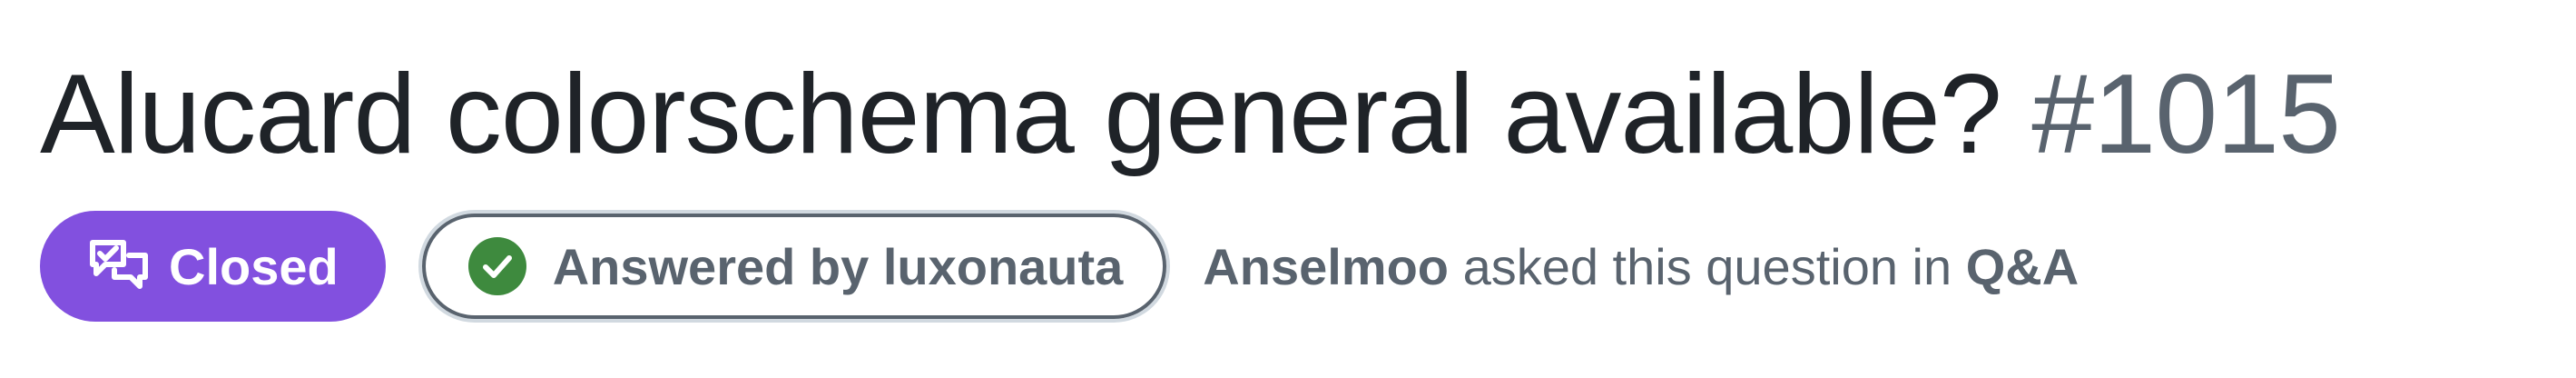 This screenshot has height=378, width=2576. Describe the element at coordinates (1707, 266) in the screenshot. I see `asked-middle-text: asked this question in` at that location.